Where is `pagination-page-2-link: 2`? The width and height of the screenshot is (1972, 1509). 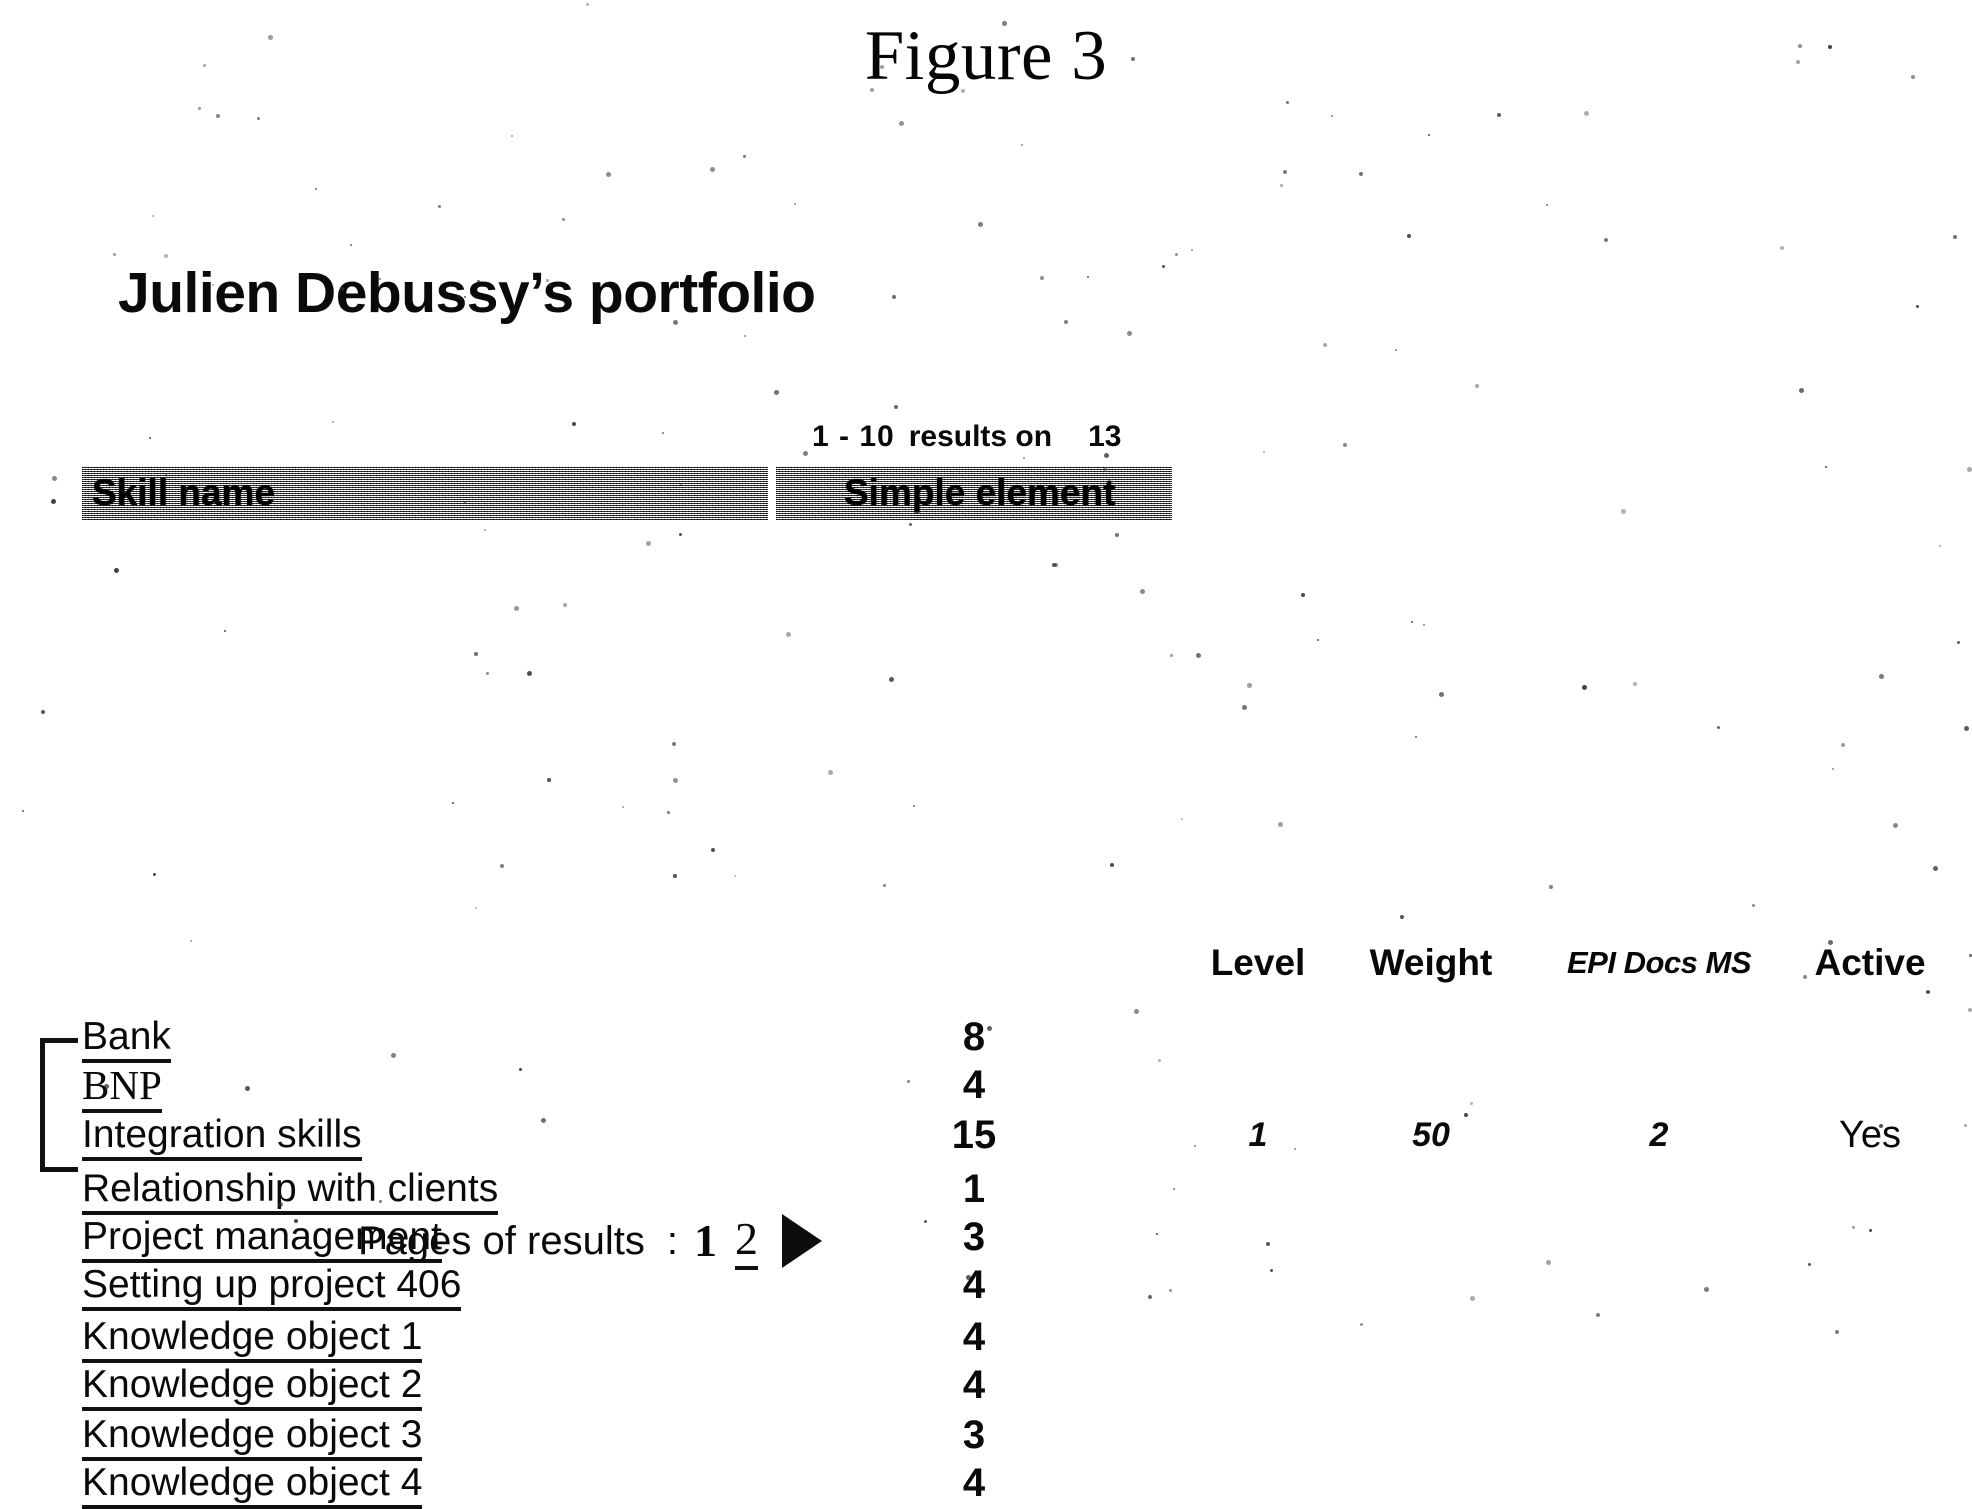
pagination-page-2-link: 2 is located at coordinates (746, 1241).